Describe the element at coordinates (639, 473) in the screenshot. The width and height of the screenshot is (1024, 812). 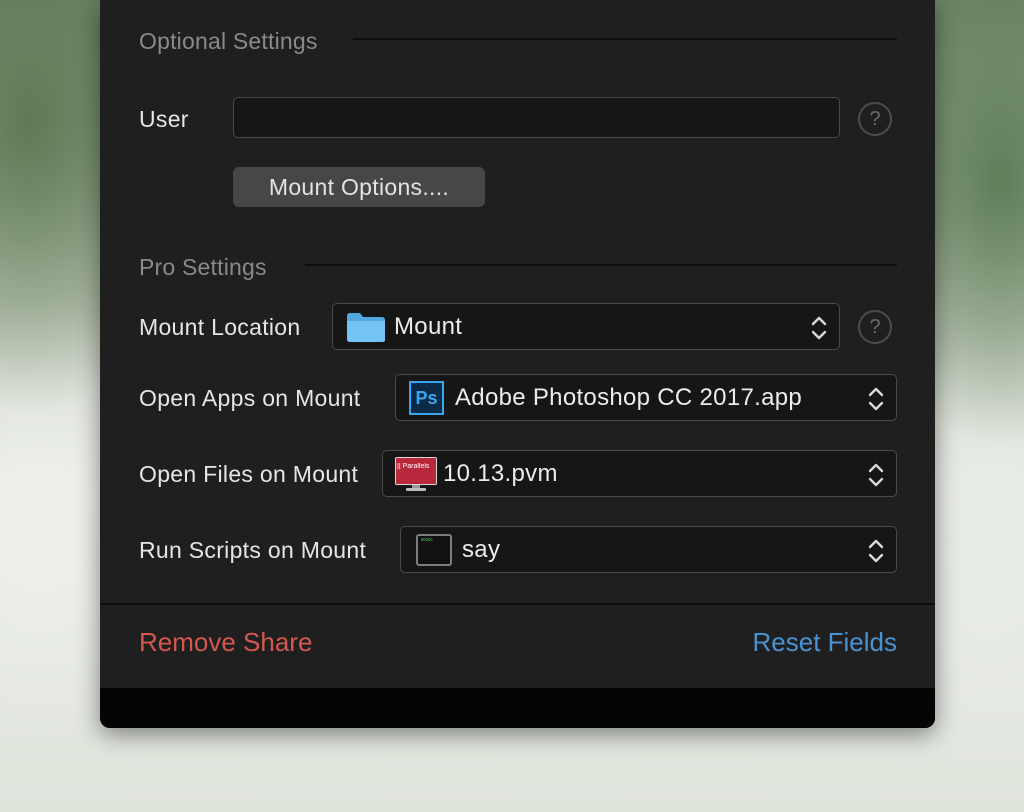
I see `open-files-popup: || Parallels 10.13.pvm` at that location.